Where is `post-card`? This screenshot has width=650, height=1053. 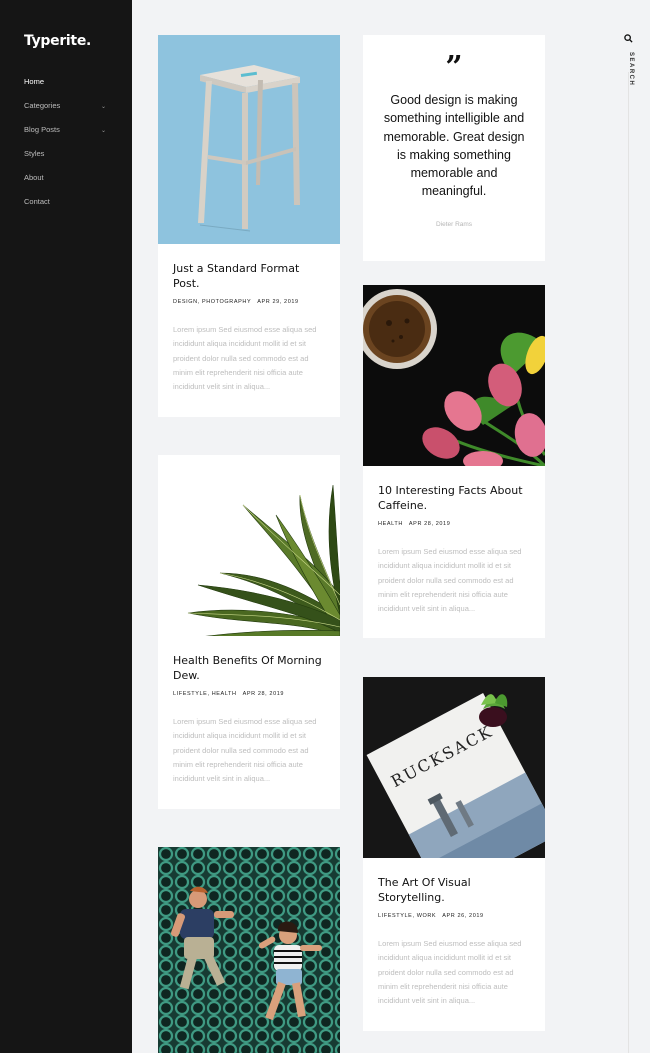 post-card is located at coordinates (249, 950).